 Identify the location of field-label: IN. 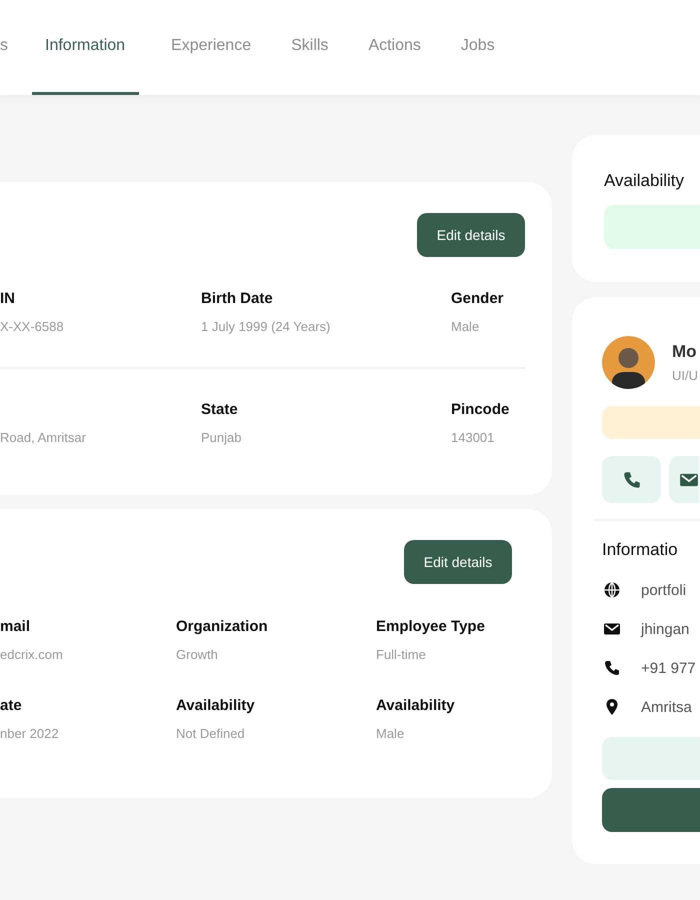
(7, 298).